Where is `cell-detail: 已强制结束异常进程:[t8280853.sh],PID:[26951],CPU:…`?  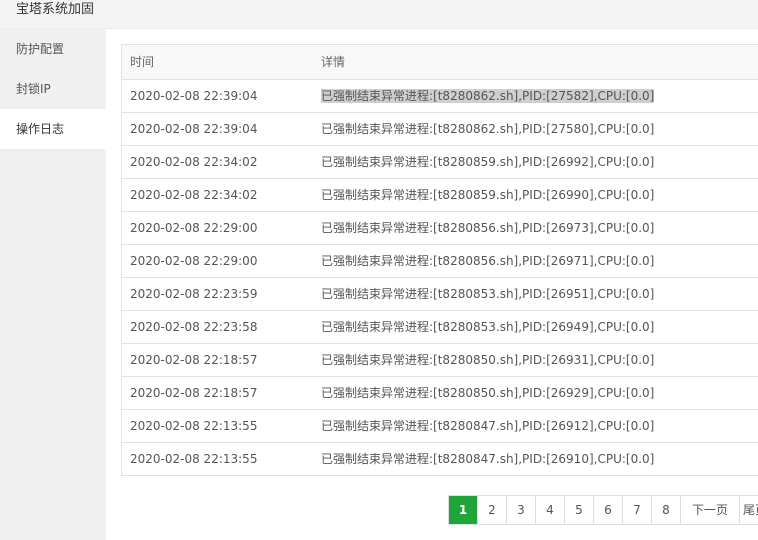 cell-detail: 已强制结束异常进程:[t8280853.sh],PID:[26951],CPU:… is located at coordinates (535, 294).